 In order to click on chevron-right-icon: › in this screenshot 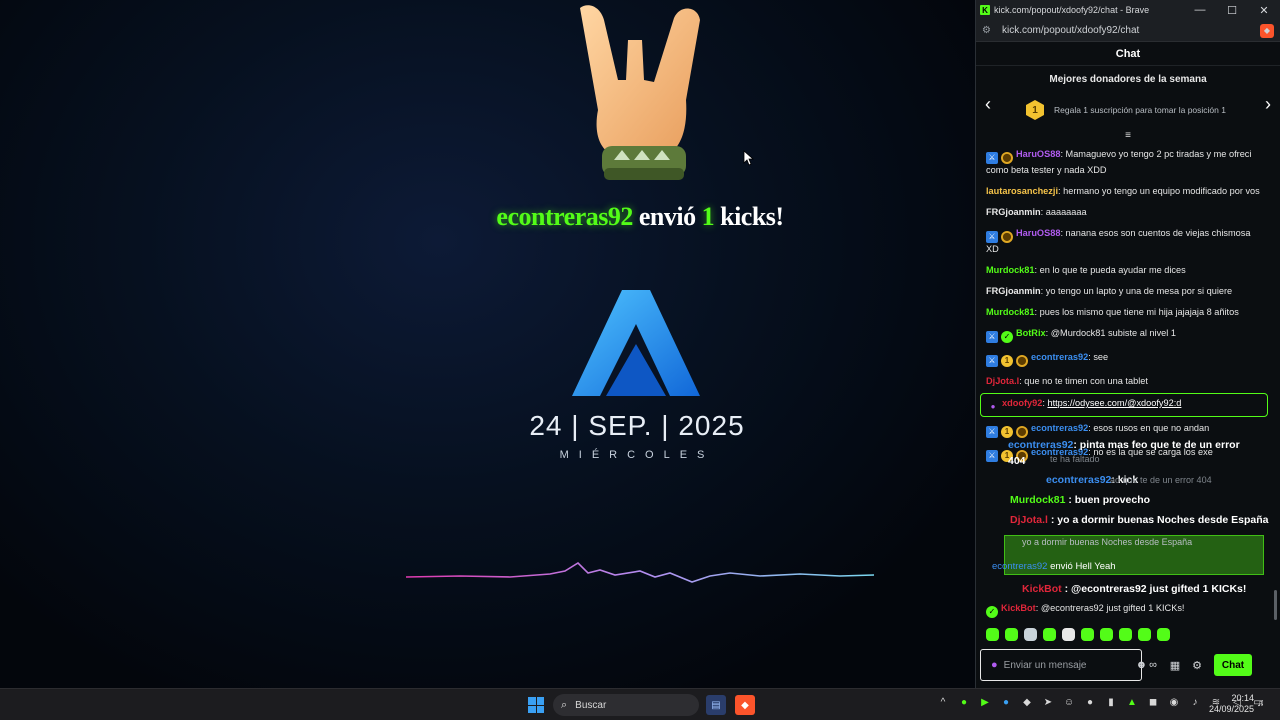, I will do `click(1268, 104)`.